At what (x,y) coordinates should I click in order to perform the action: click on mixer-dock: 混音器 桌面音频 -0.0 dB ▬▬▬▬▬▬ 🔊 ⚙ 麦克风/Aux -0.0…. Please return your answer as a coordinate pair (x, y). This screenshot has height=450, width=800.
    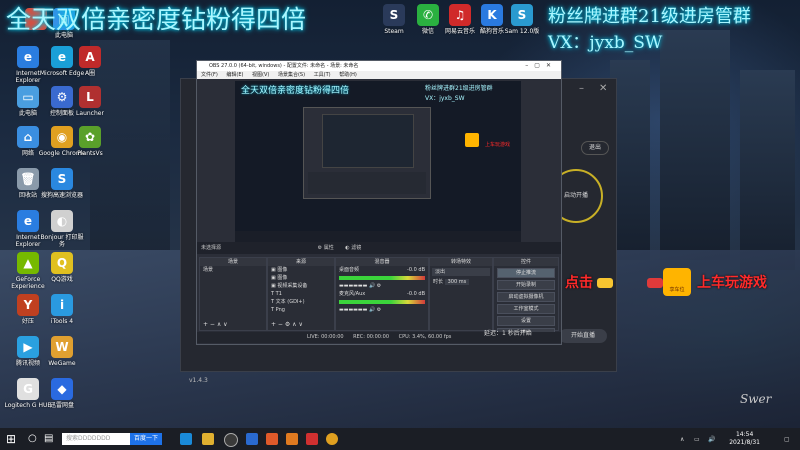
    Looking at the image, I should click on (382, 294).